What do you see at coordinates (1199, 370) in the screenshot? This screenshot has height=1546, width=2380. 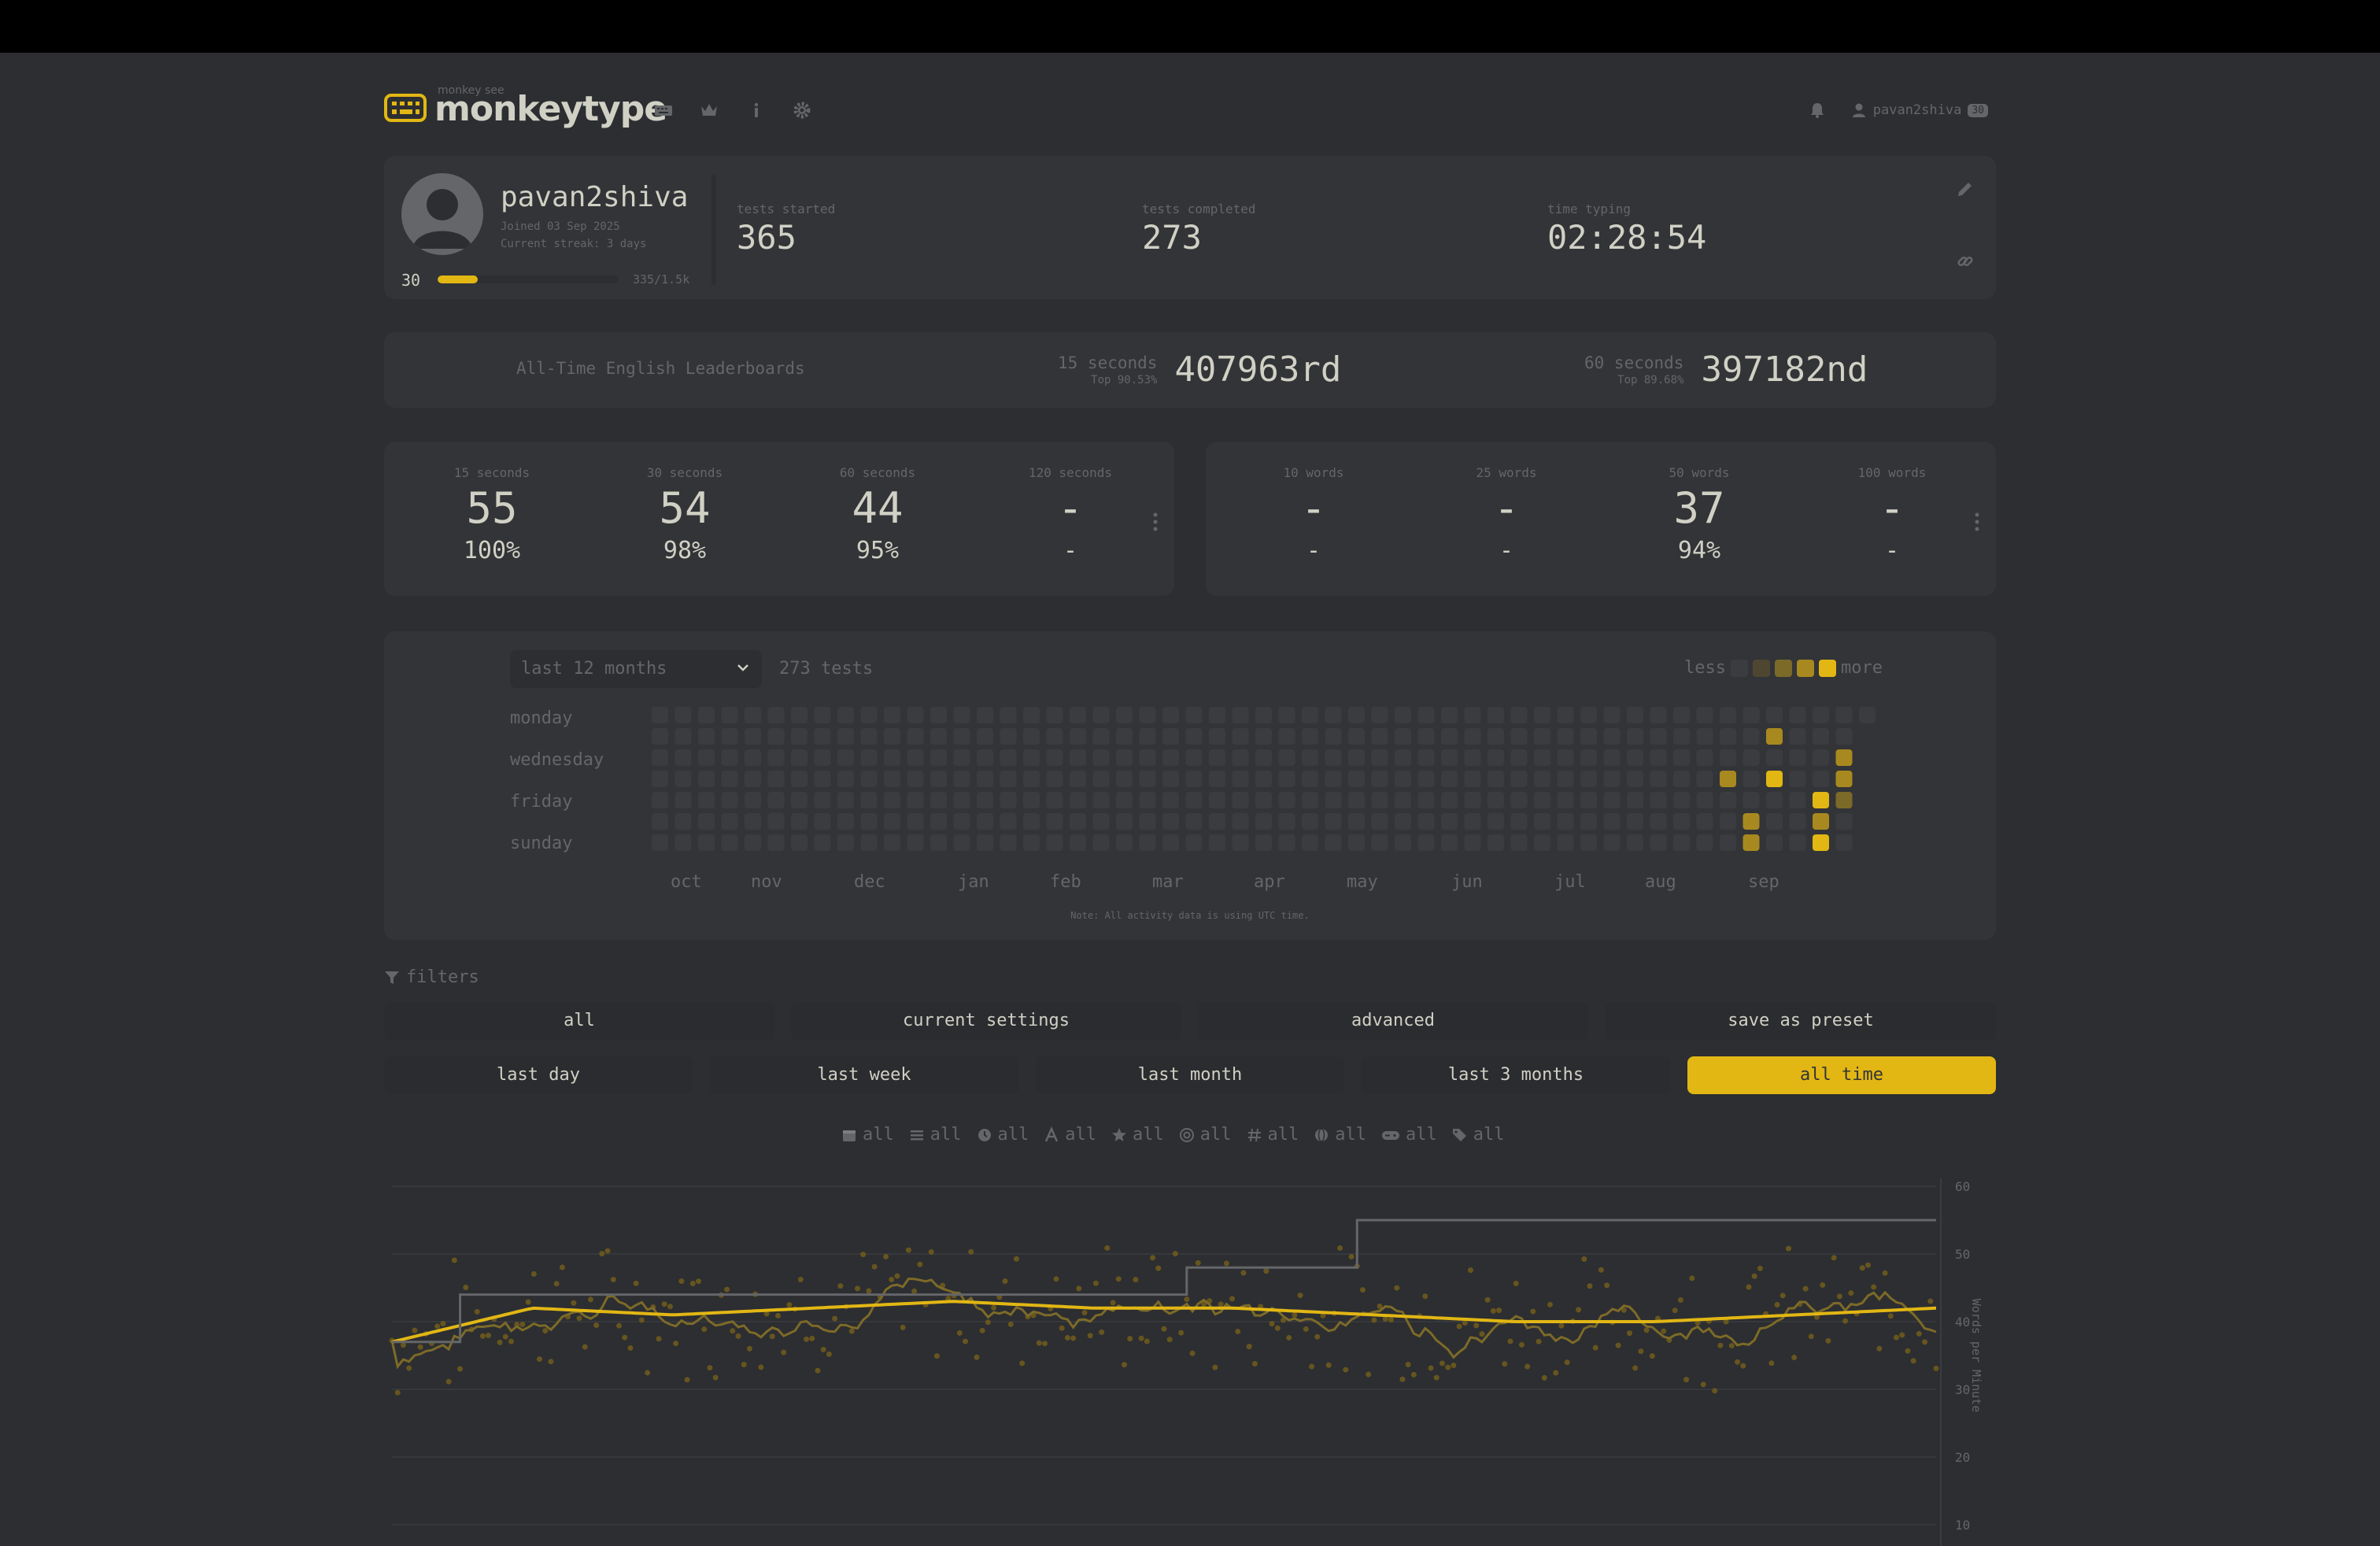 I see `leaderboard-15s: 15 seconds Top 90.53% 407963rd` at bounding box center [1199, 370].